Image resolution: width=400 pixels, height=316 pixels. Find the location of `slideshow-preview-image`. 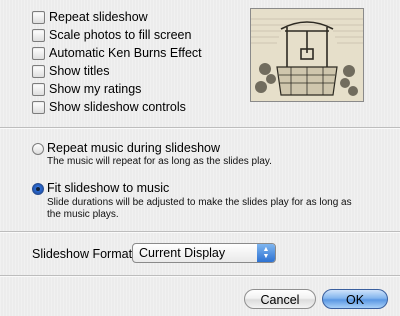

slideshow-preview-image is located at coordinates (307, 55).